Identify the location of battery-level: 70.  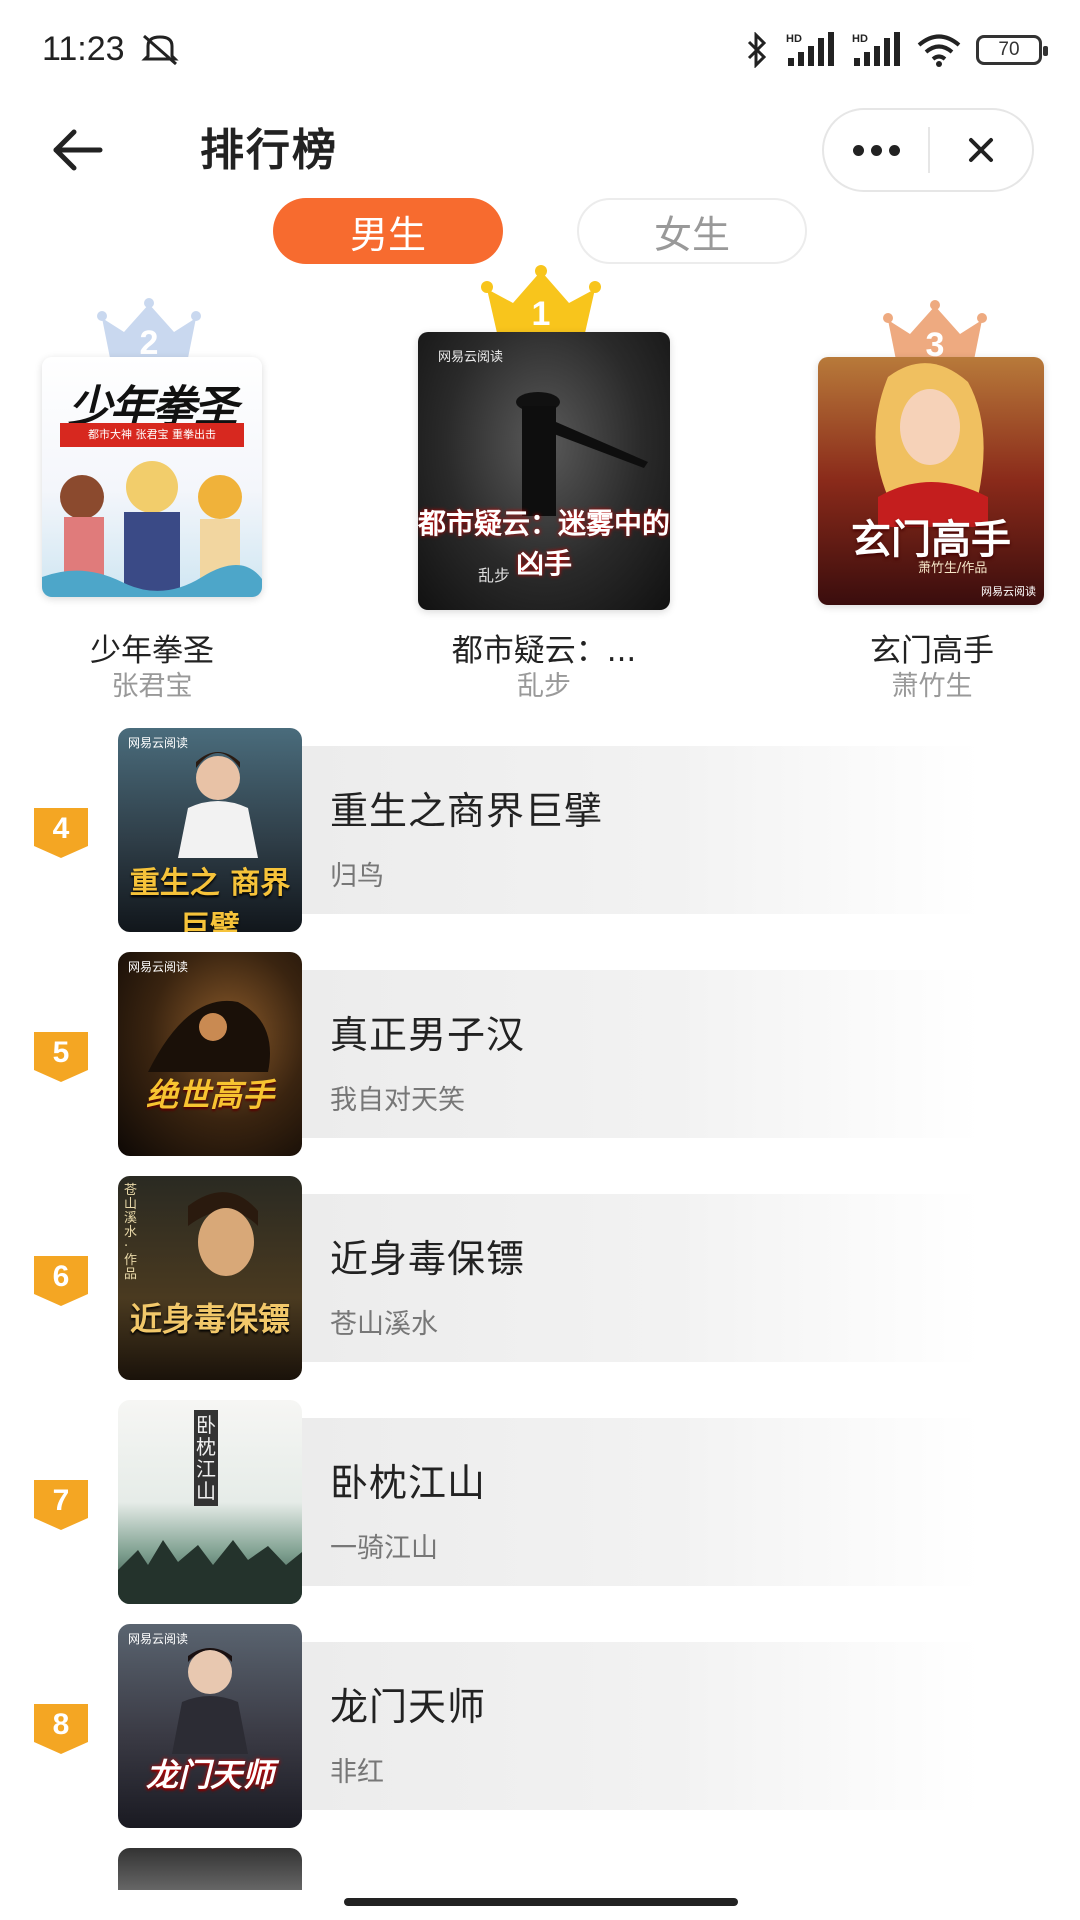
(1009, 49).